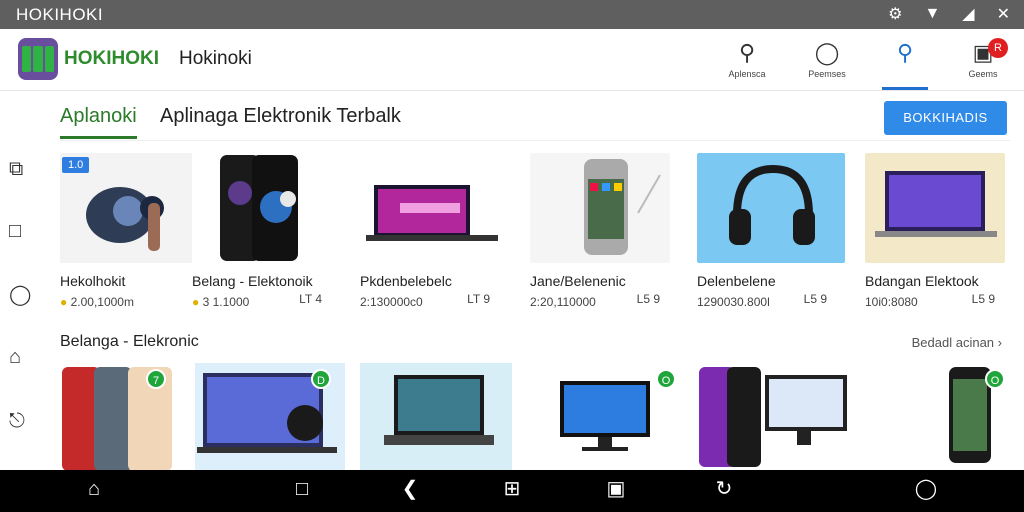 This screenshot has height=512, width=1024. I want to click on nav-back-button: ❮, so click(410, 489).